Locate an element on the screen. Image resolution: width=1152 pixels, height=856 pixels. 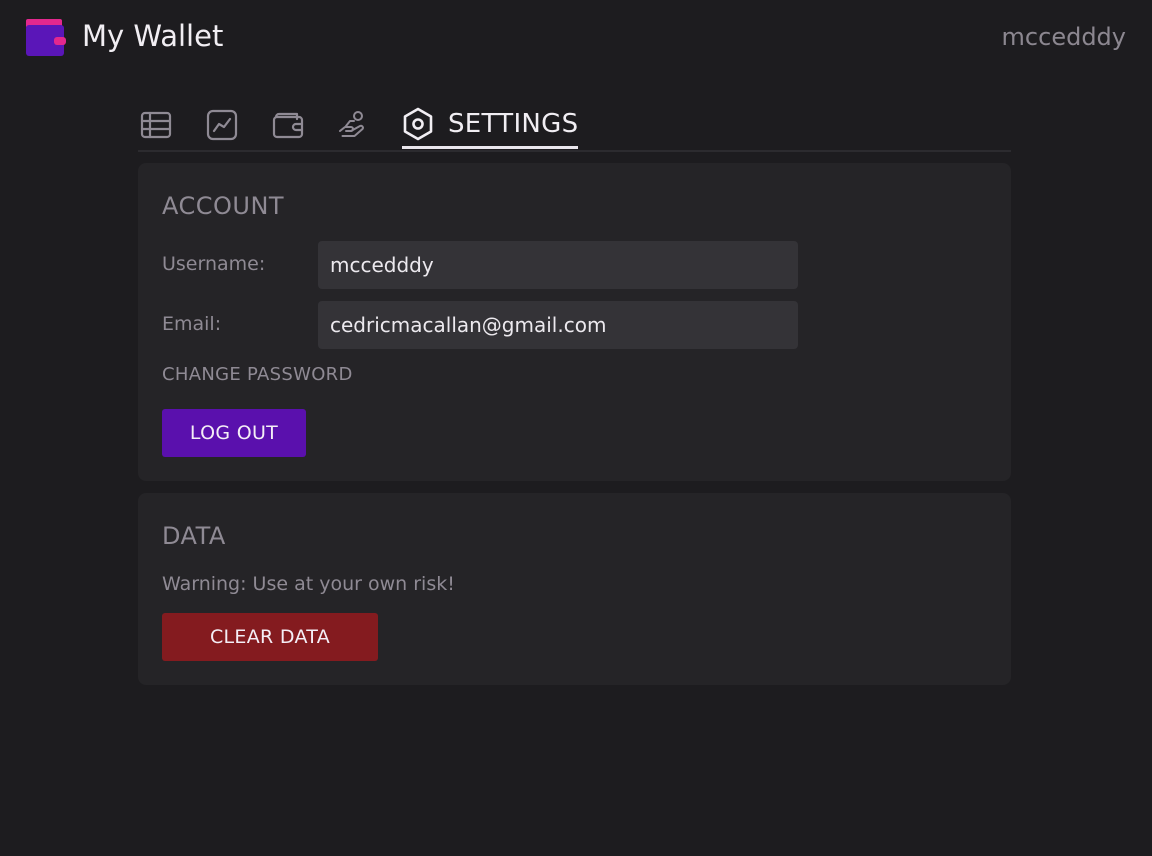
nav-tabs: SETTINGS is located at coordinates (574, 127).